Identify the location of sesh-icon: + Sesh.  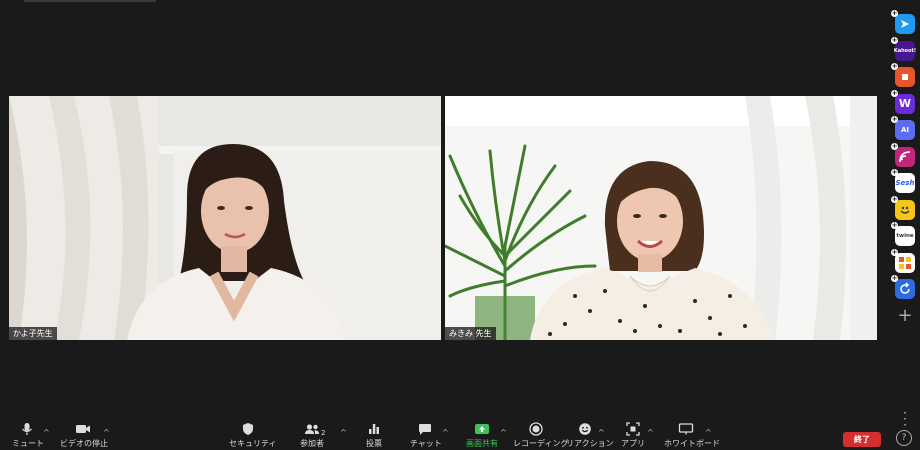
(903, 181).